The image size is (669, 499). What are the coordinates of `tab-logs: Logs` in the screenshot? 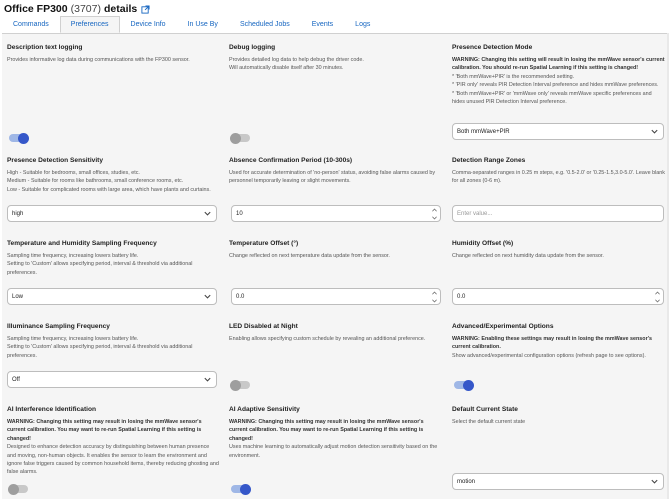 It's located at (362, 24).